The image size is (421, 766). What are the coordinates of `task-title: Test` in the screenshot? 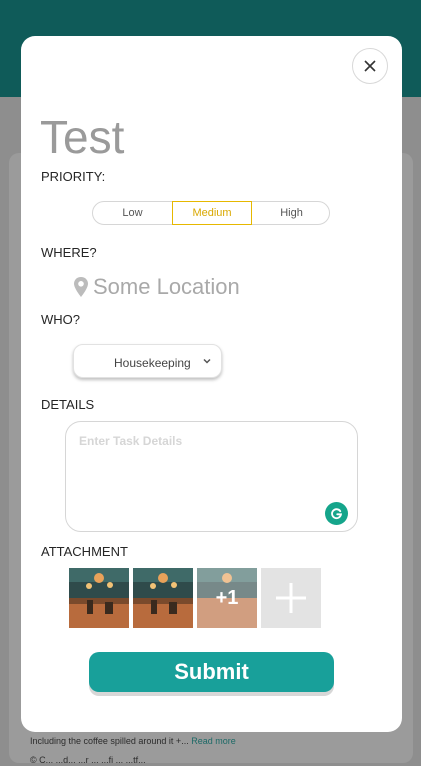 It's located at (82, 137).